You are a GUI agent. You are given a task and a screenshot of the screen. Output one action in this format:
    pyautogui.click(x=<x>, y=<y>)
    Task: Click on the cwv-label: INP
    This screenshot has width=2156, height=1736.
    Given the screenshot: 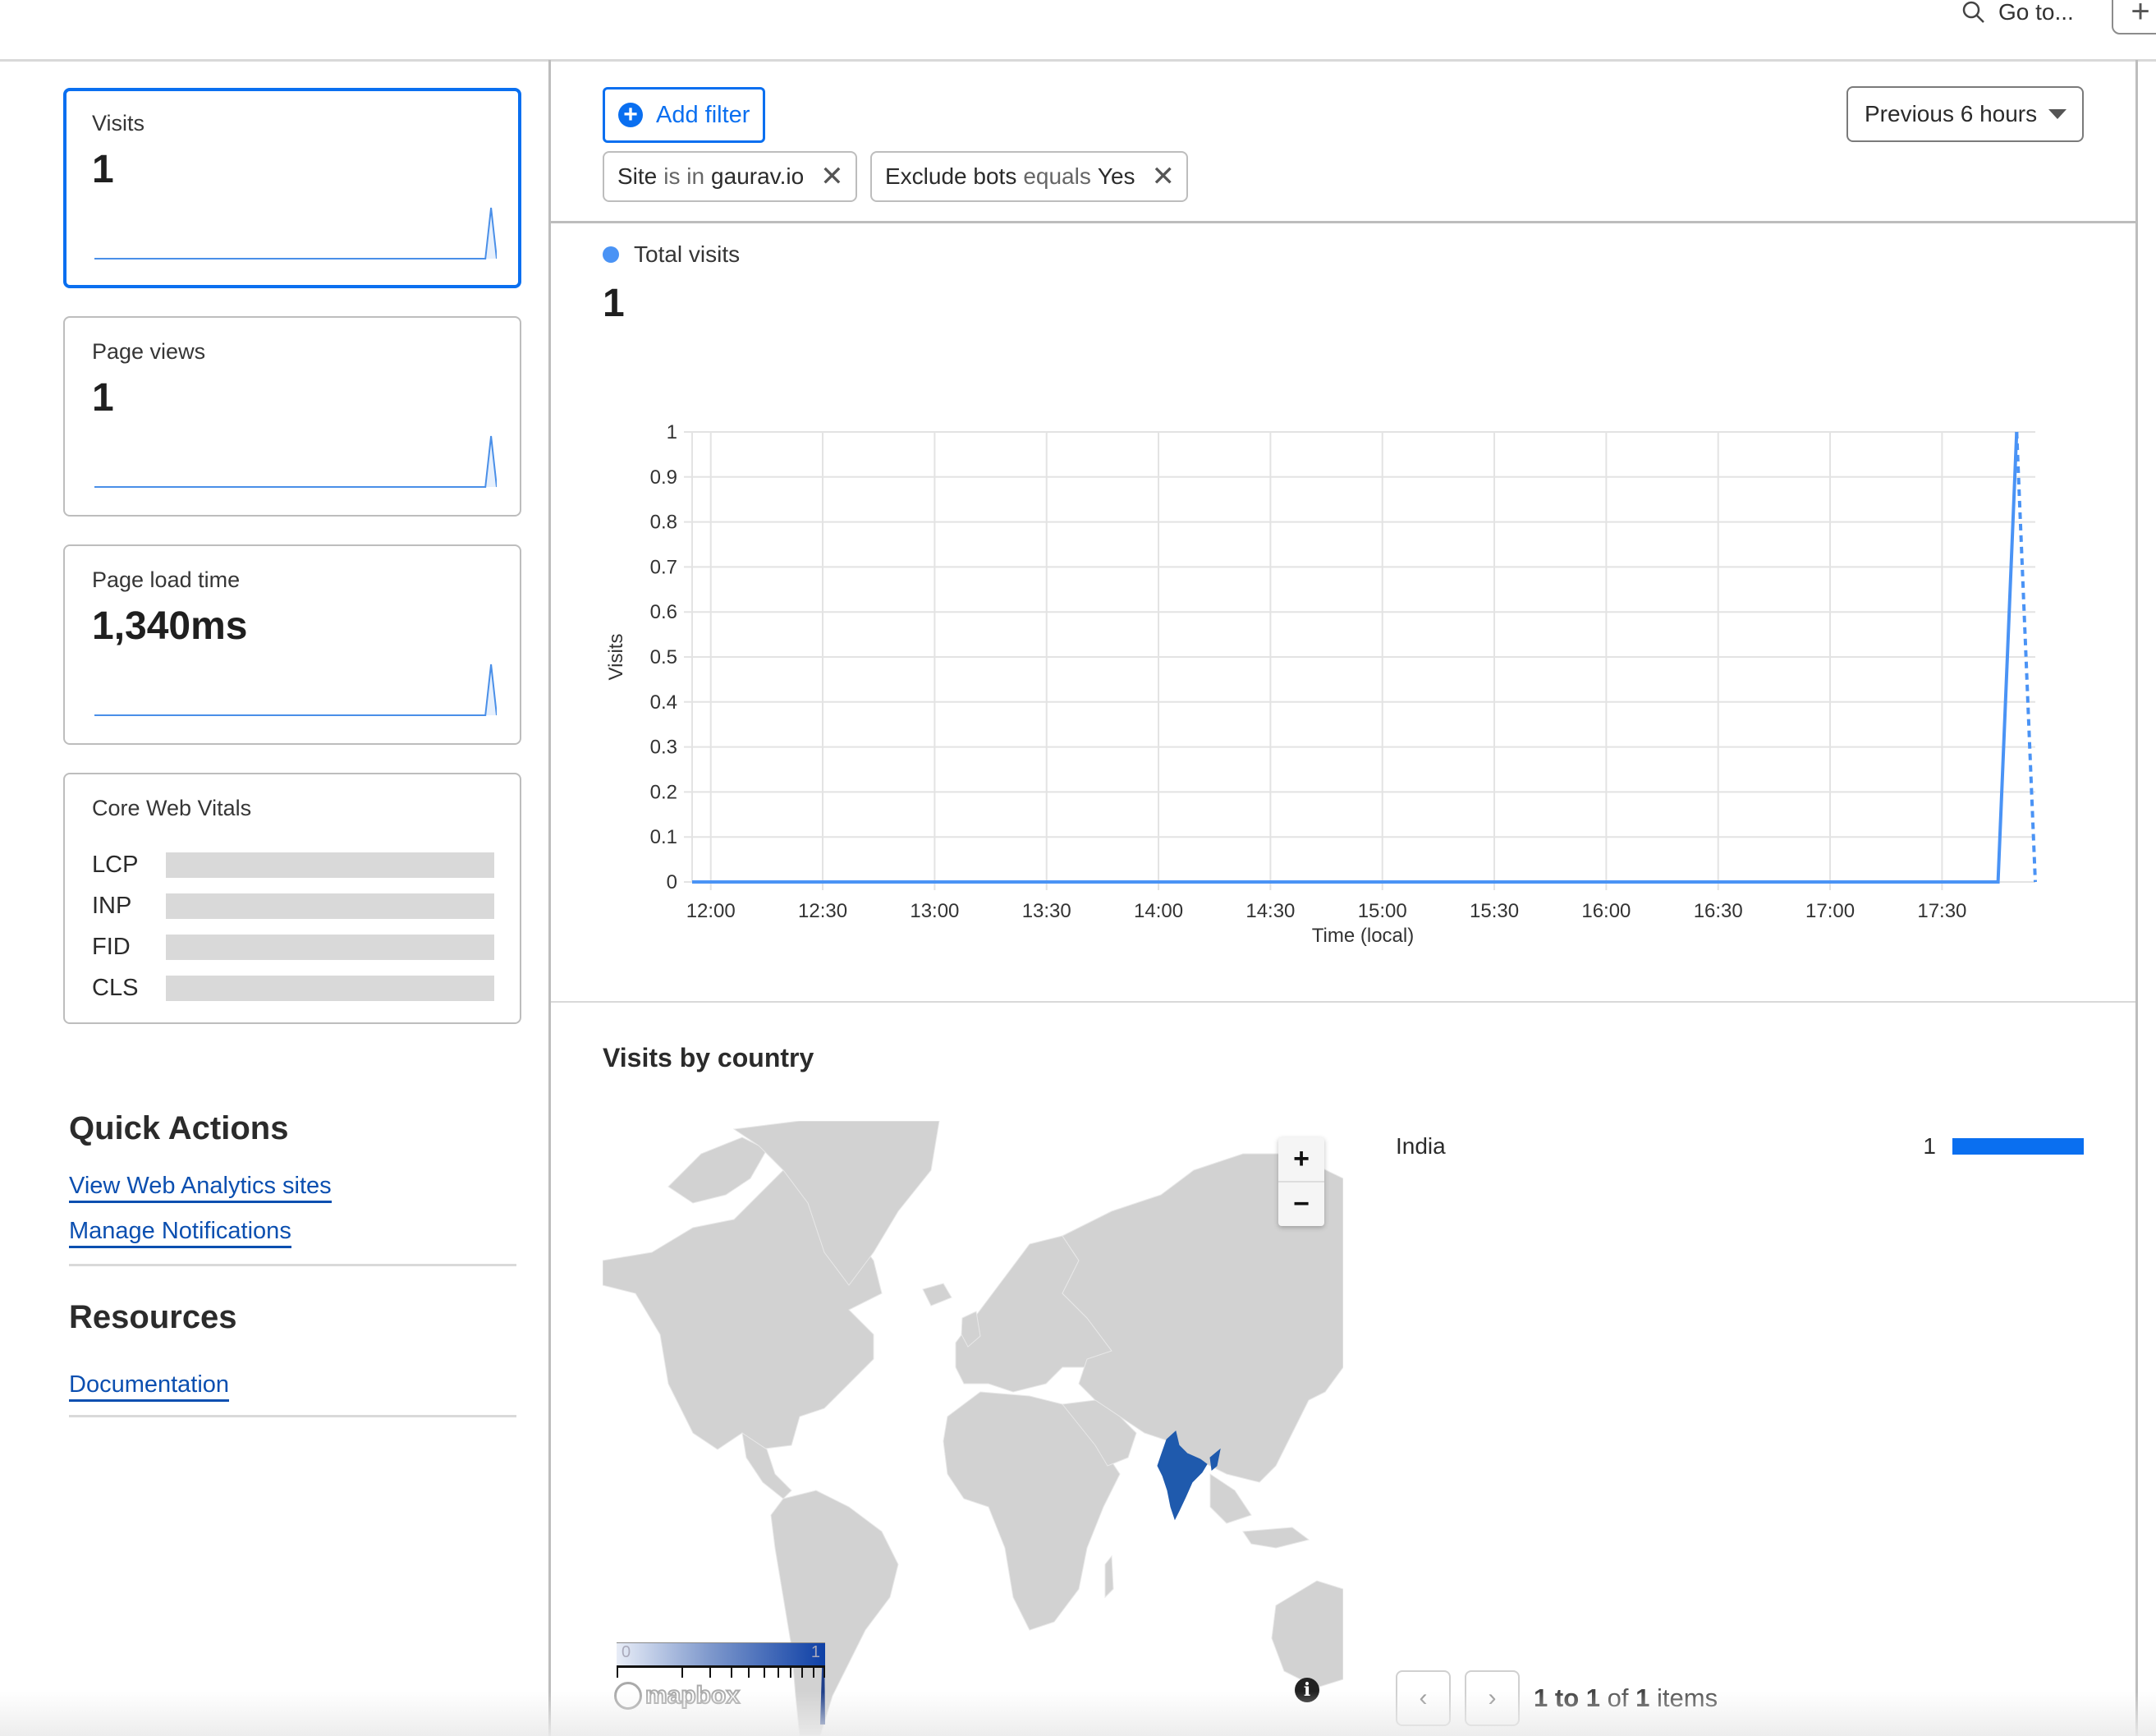 What is the action you would take?
    pyautogui.click(x=112, y=906)
    